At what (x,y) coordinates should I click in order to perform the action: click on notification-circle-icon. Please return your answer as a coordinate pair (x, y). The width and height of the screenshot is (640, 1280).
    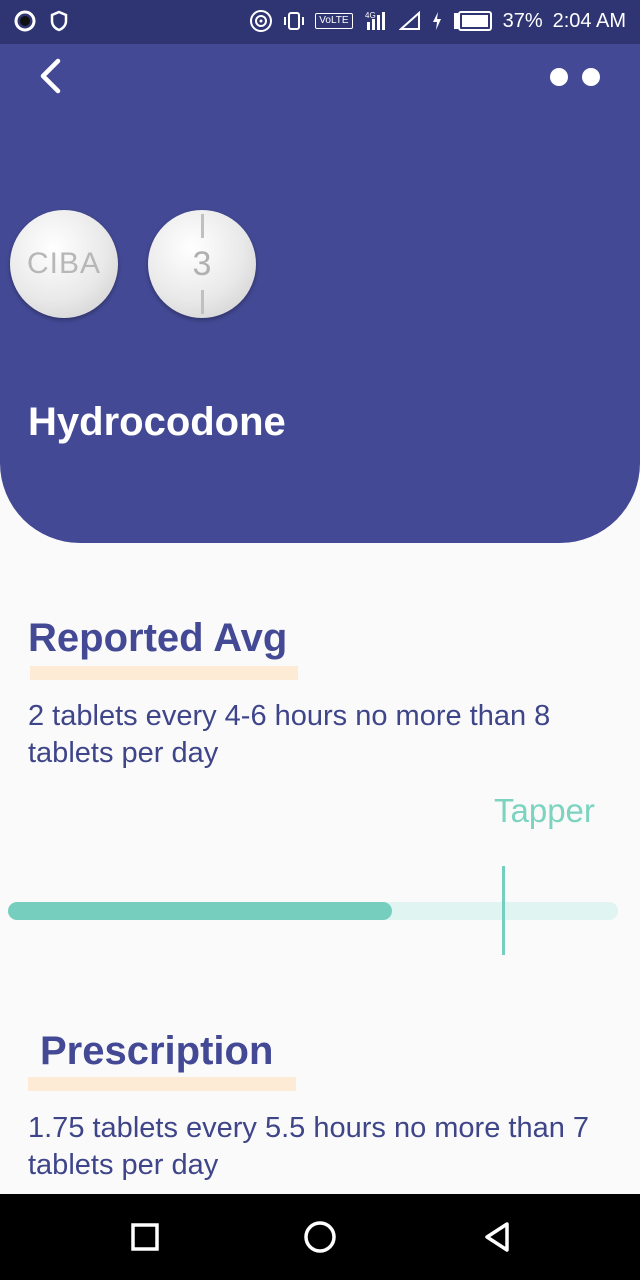
    Looking at the image, I should click on (25, 21).